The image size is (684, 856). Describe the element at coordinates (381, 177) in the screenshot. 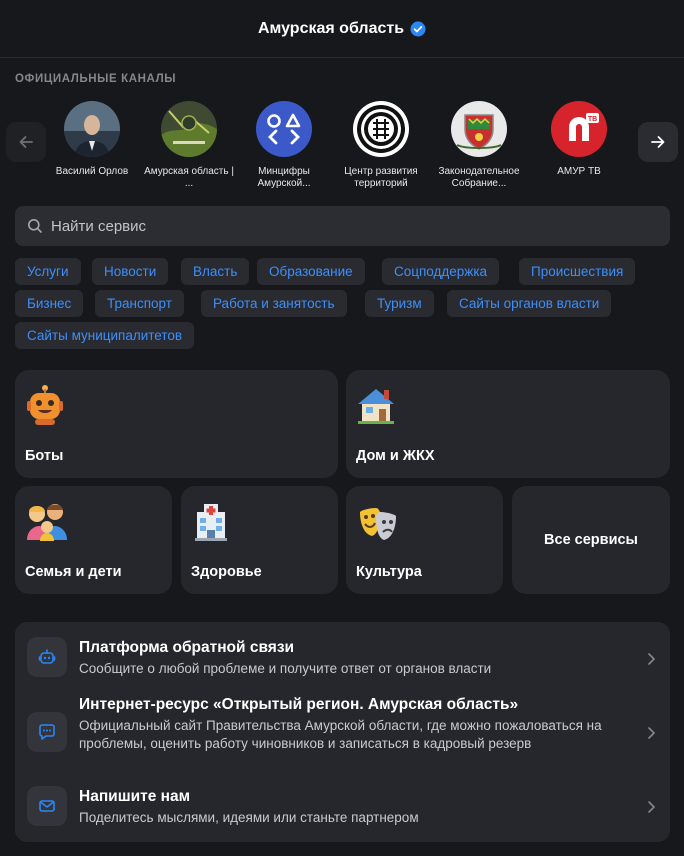

I see `channel-name: Центр развития территорий` at that location.